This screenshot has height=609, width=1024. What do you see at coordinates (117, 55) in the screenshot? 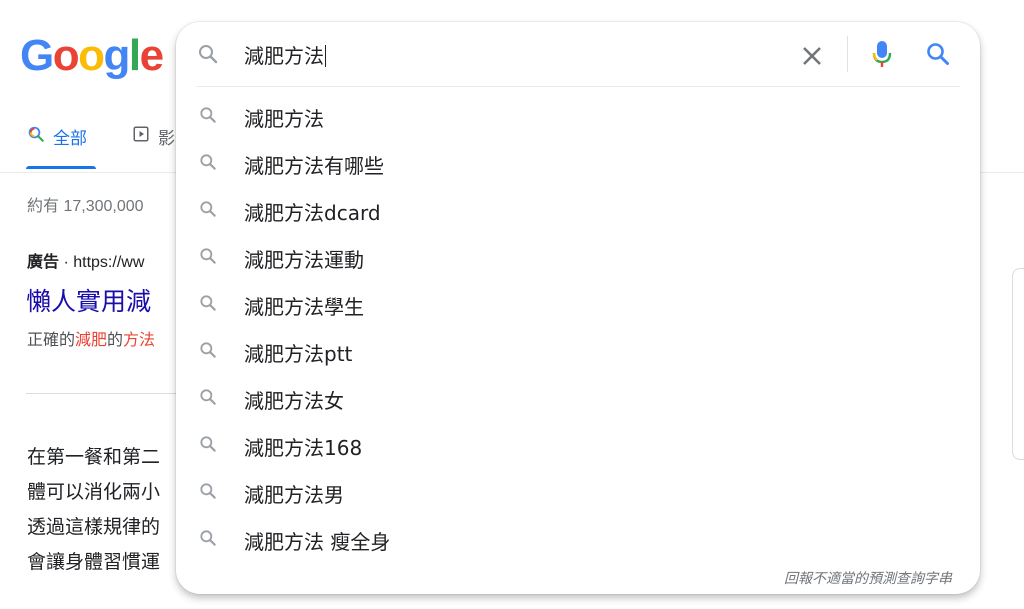
I see `logo-letter: g` at bounding box center [117, 55].